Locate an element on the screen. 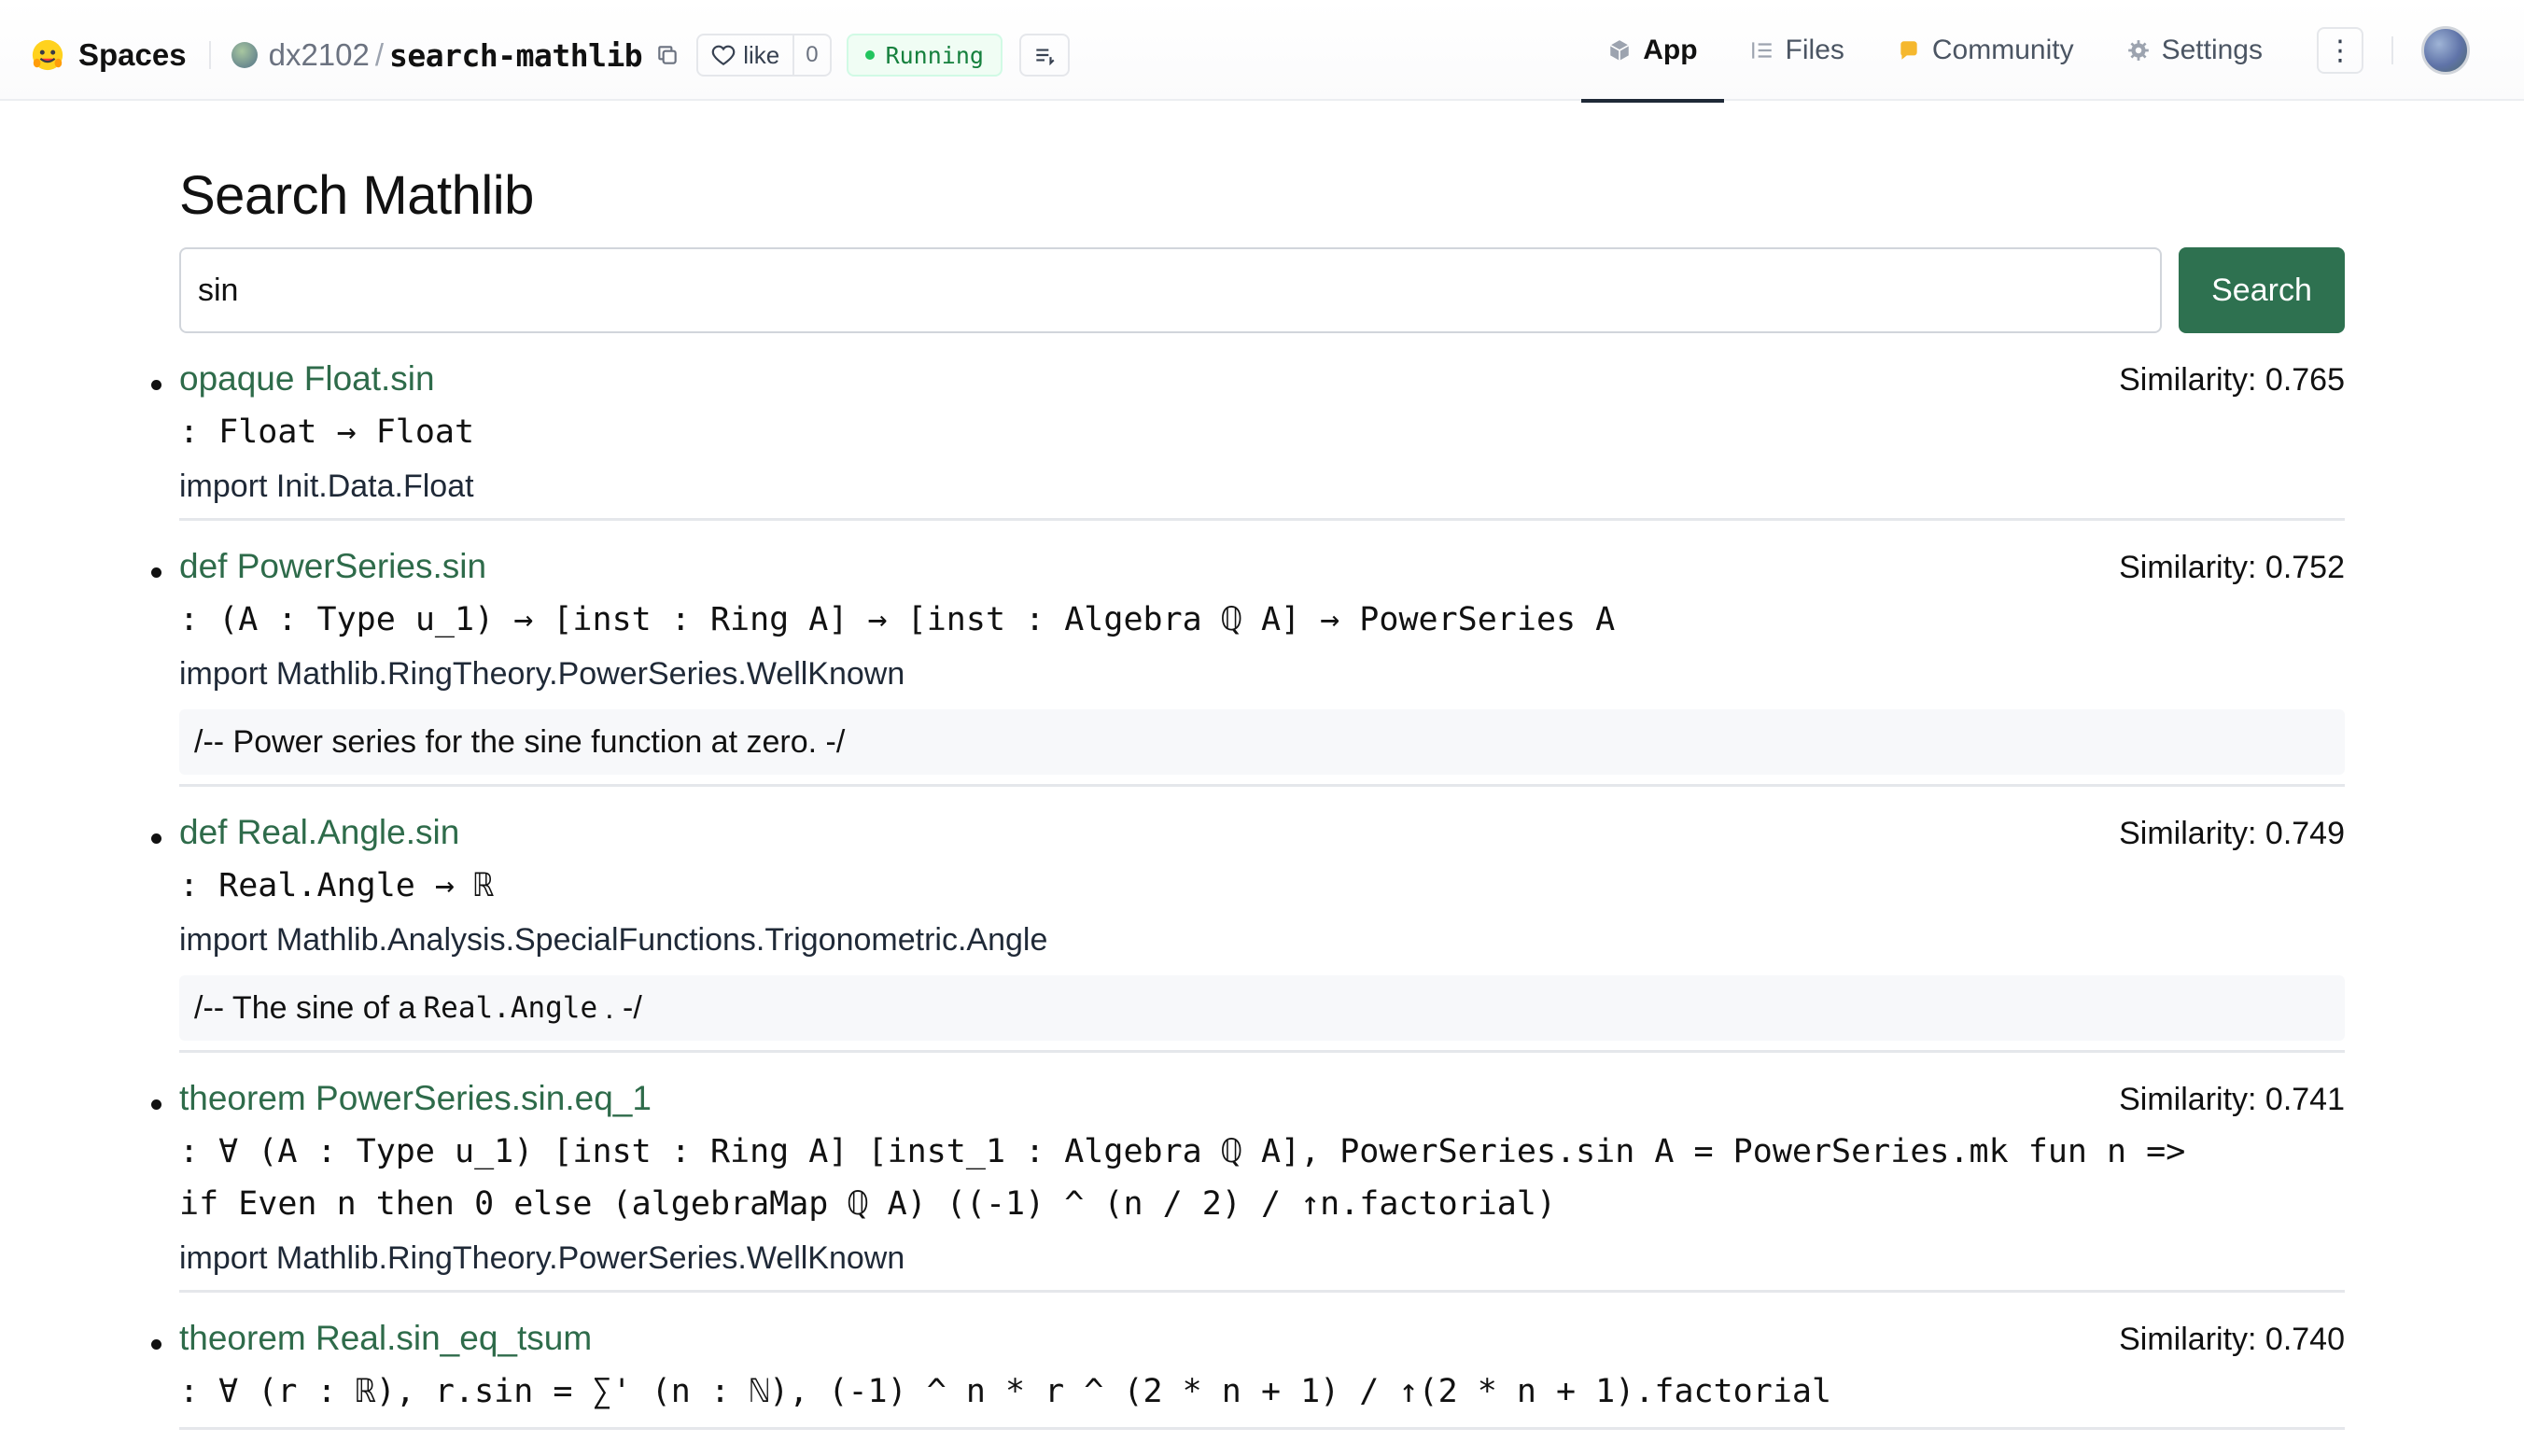 This screenshot has width=2524, height=1456. docstring-text: . -/ is located at coordinates (623, 1008).